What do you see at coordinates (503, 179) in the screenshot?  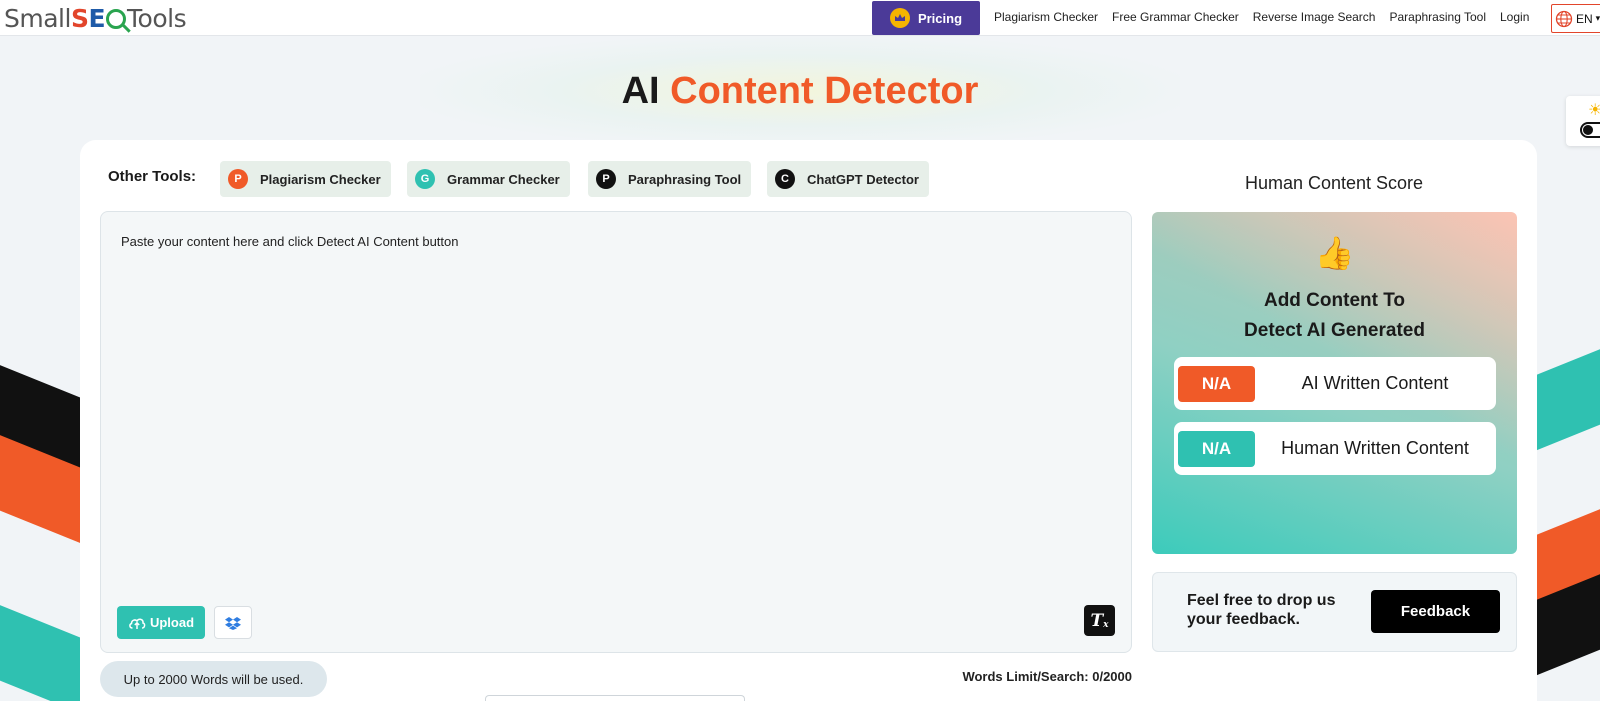 I see `tool-chip-label: Grammar Checker` at bounding box center [503, 179].